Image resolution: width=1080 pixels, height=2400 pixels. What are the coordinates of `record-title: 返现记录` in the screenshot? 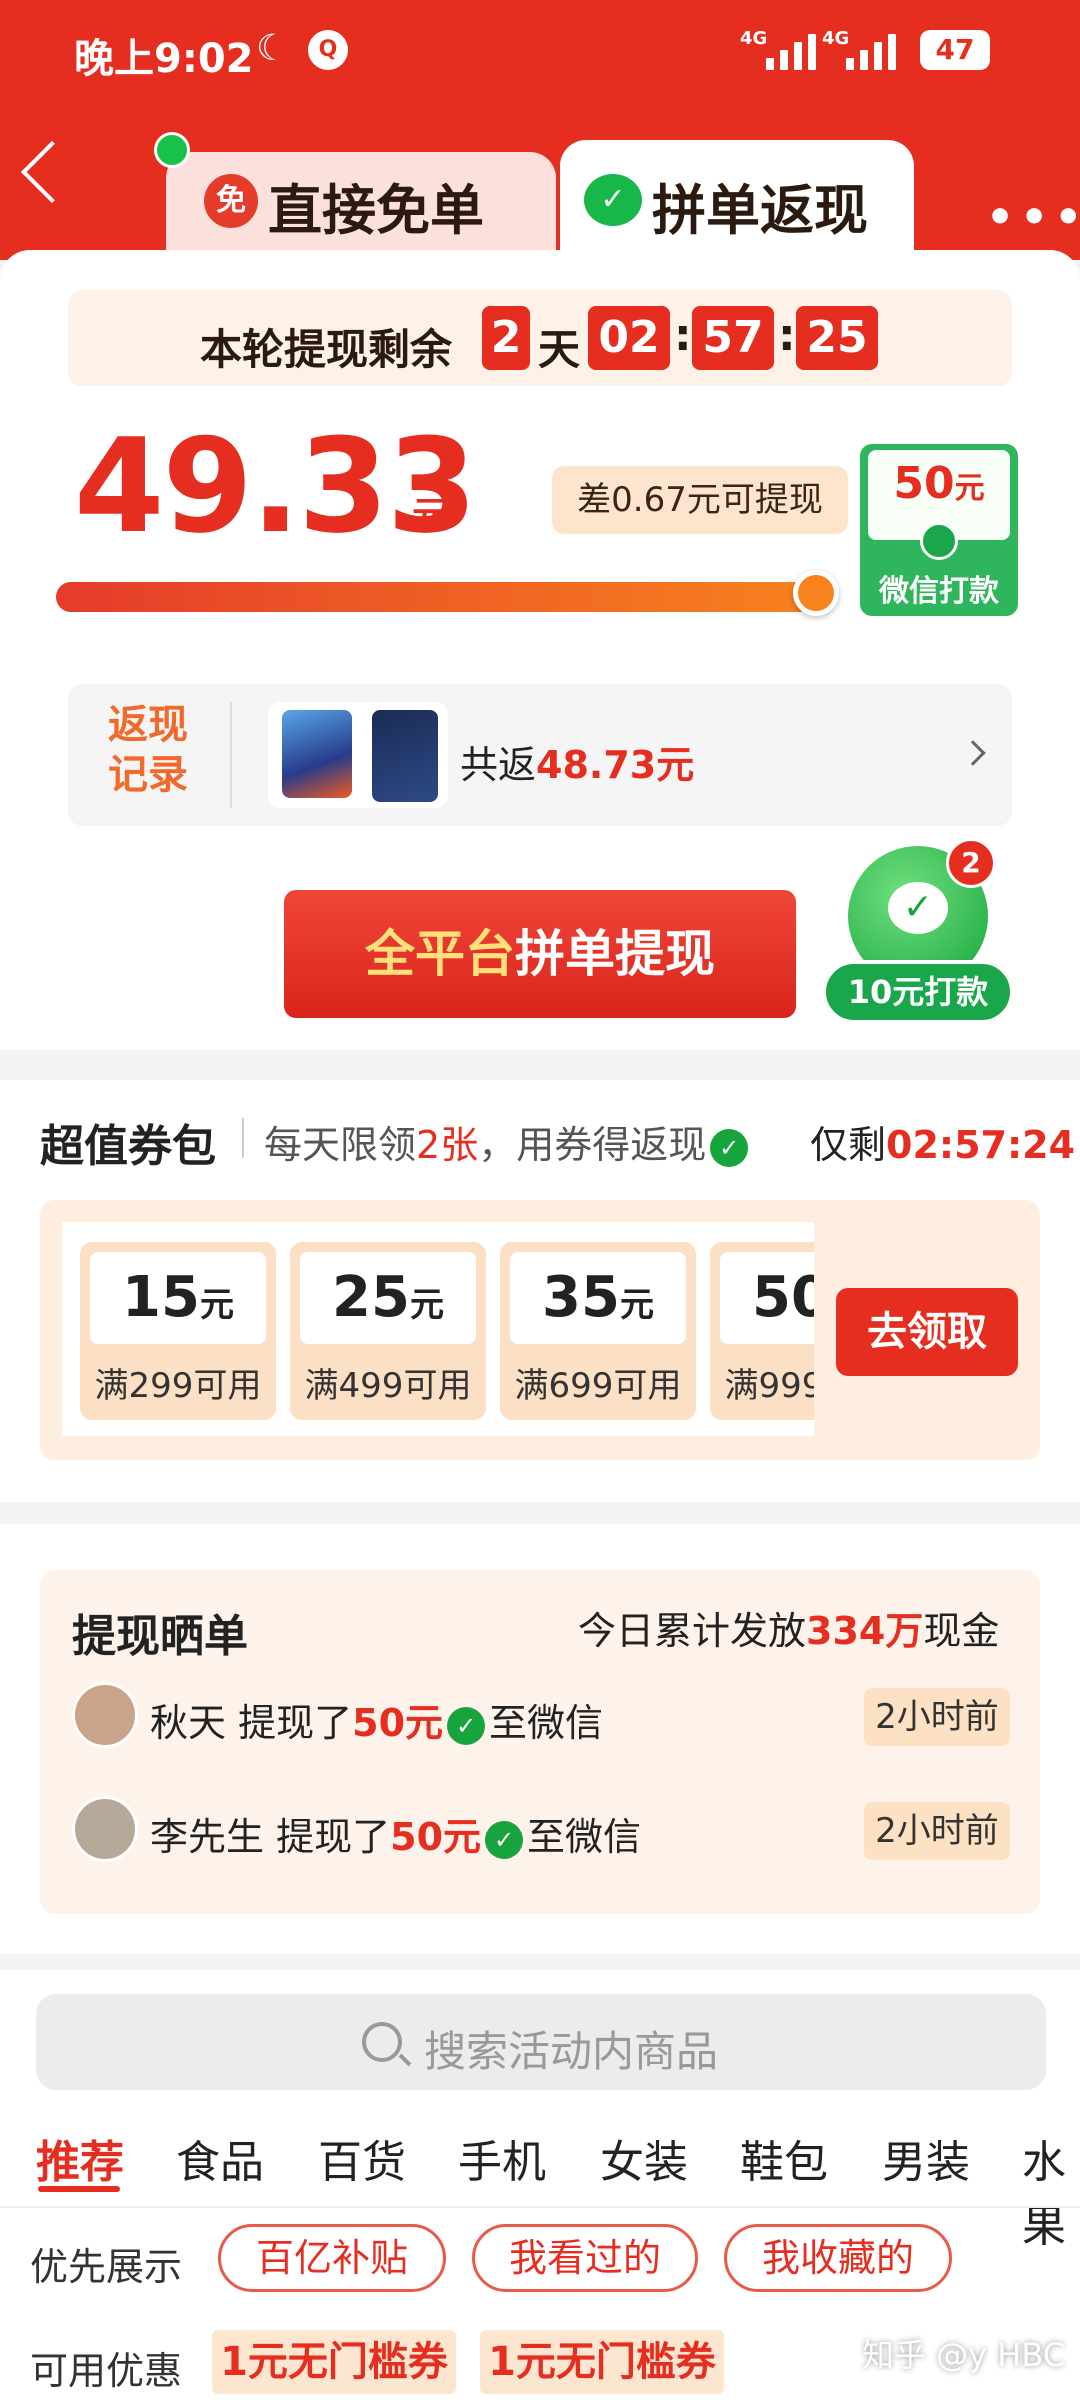 It's located at (148, 750).